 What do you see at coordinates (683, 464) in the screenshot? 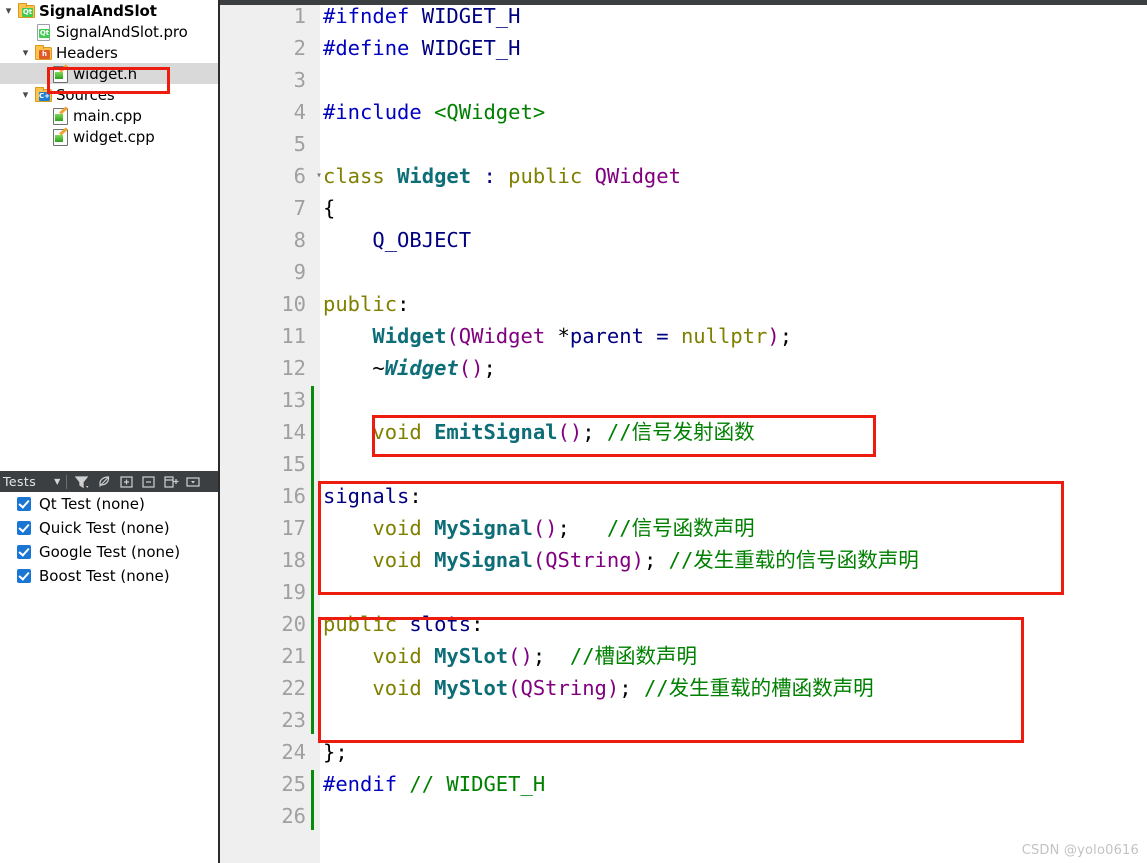
I see `code-line: 15` at bounding box center [683, 464].